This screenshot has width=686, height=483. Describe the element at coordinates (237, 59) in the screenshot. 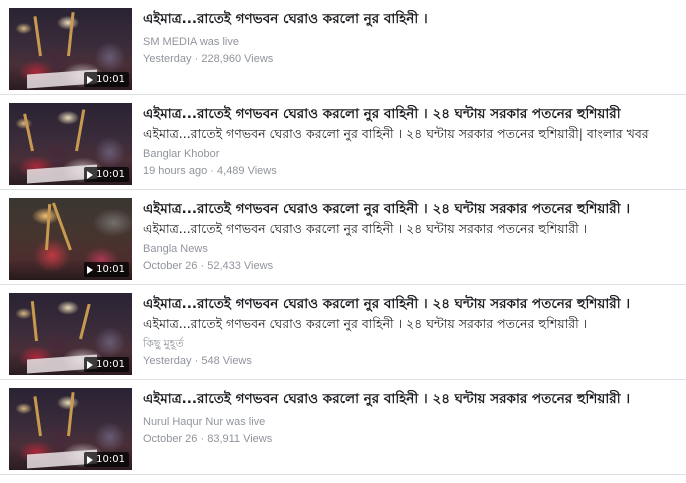

I see `video-views: 228,960 Views` at that location.